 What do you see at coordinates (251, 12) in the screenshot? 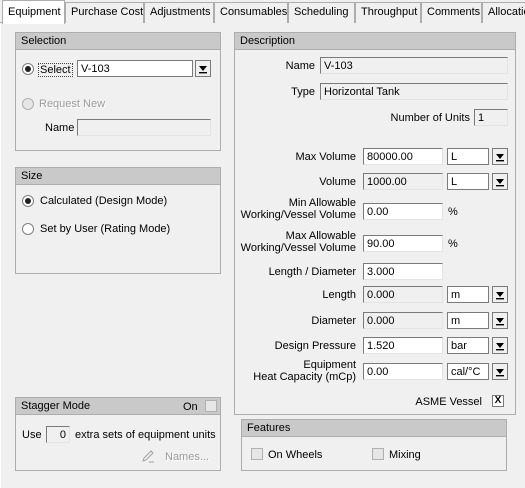
I see `tab-consumables: Consumables` at bounding box center [251, 12].